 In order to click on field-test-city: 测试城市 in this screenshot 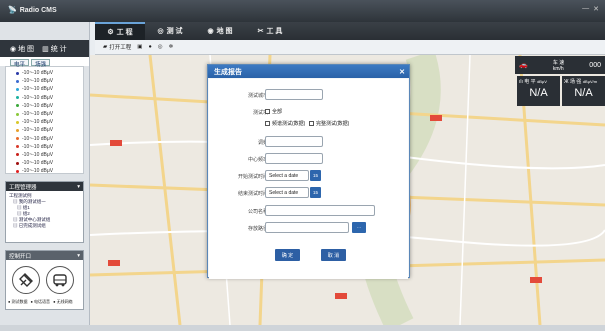, I will do `click(309, 95)`.